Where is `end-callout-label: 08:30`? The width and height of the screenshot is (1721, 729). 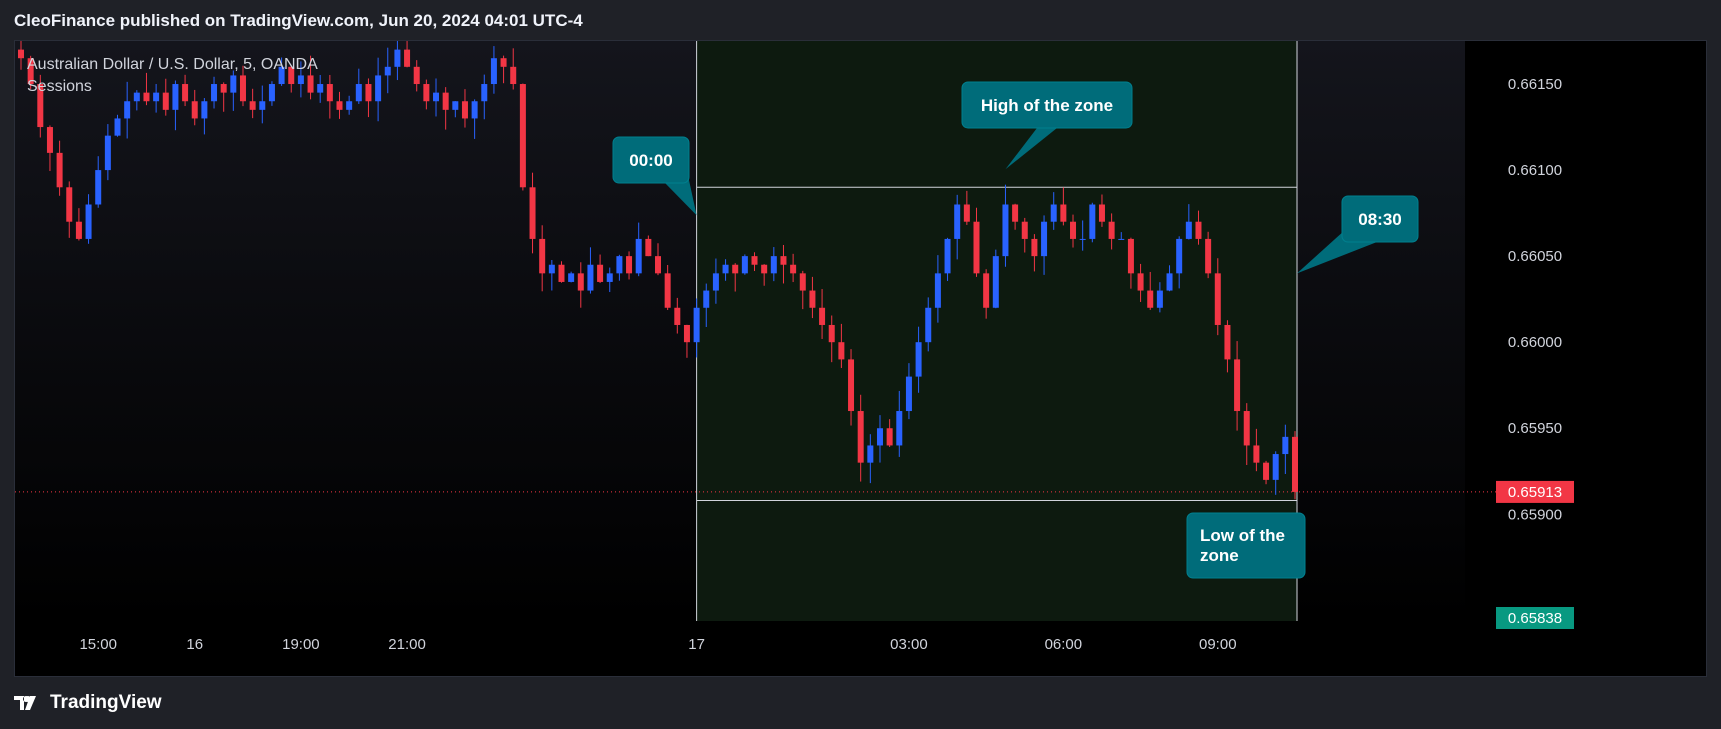 end-callout-label: 08:30 is located at coordinates (1379, 219).